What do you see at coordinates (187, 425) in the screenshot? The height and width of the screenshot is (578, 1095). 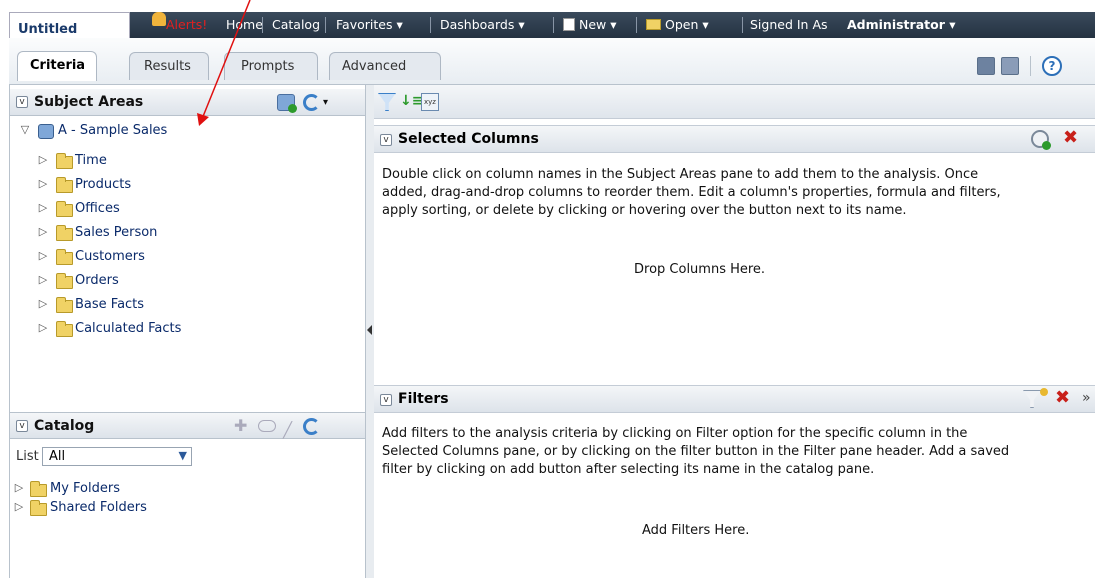 I see `catalog-header: v Catalog ✚ ╱` at bounding box center [187, 425].